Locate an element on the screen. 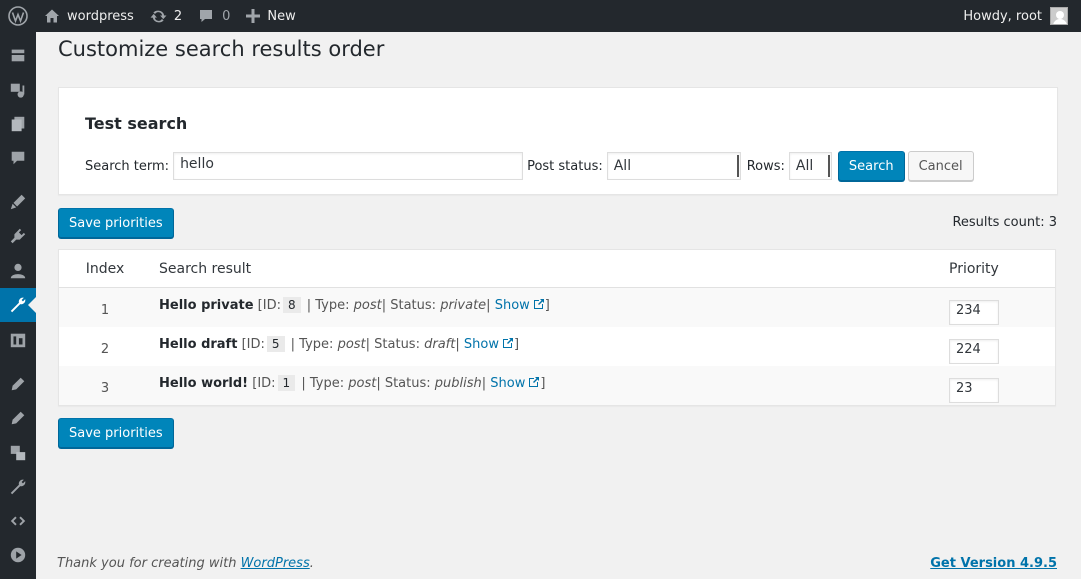 This screenshot has height=579, width=1081. comments-link: 0 is located at coordinates (214, 16).